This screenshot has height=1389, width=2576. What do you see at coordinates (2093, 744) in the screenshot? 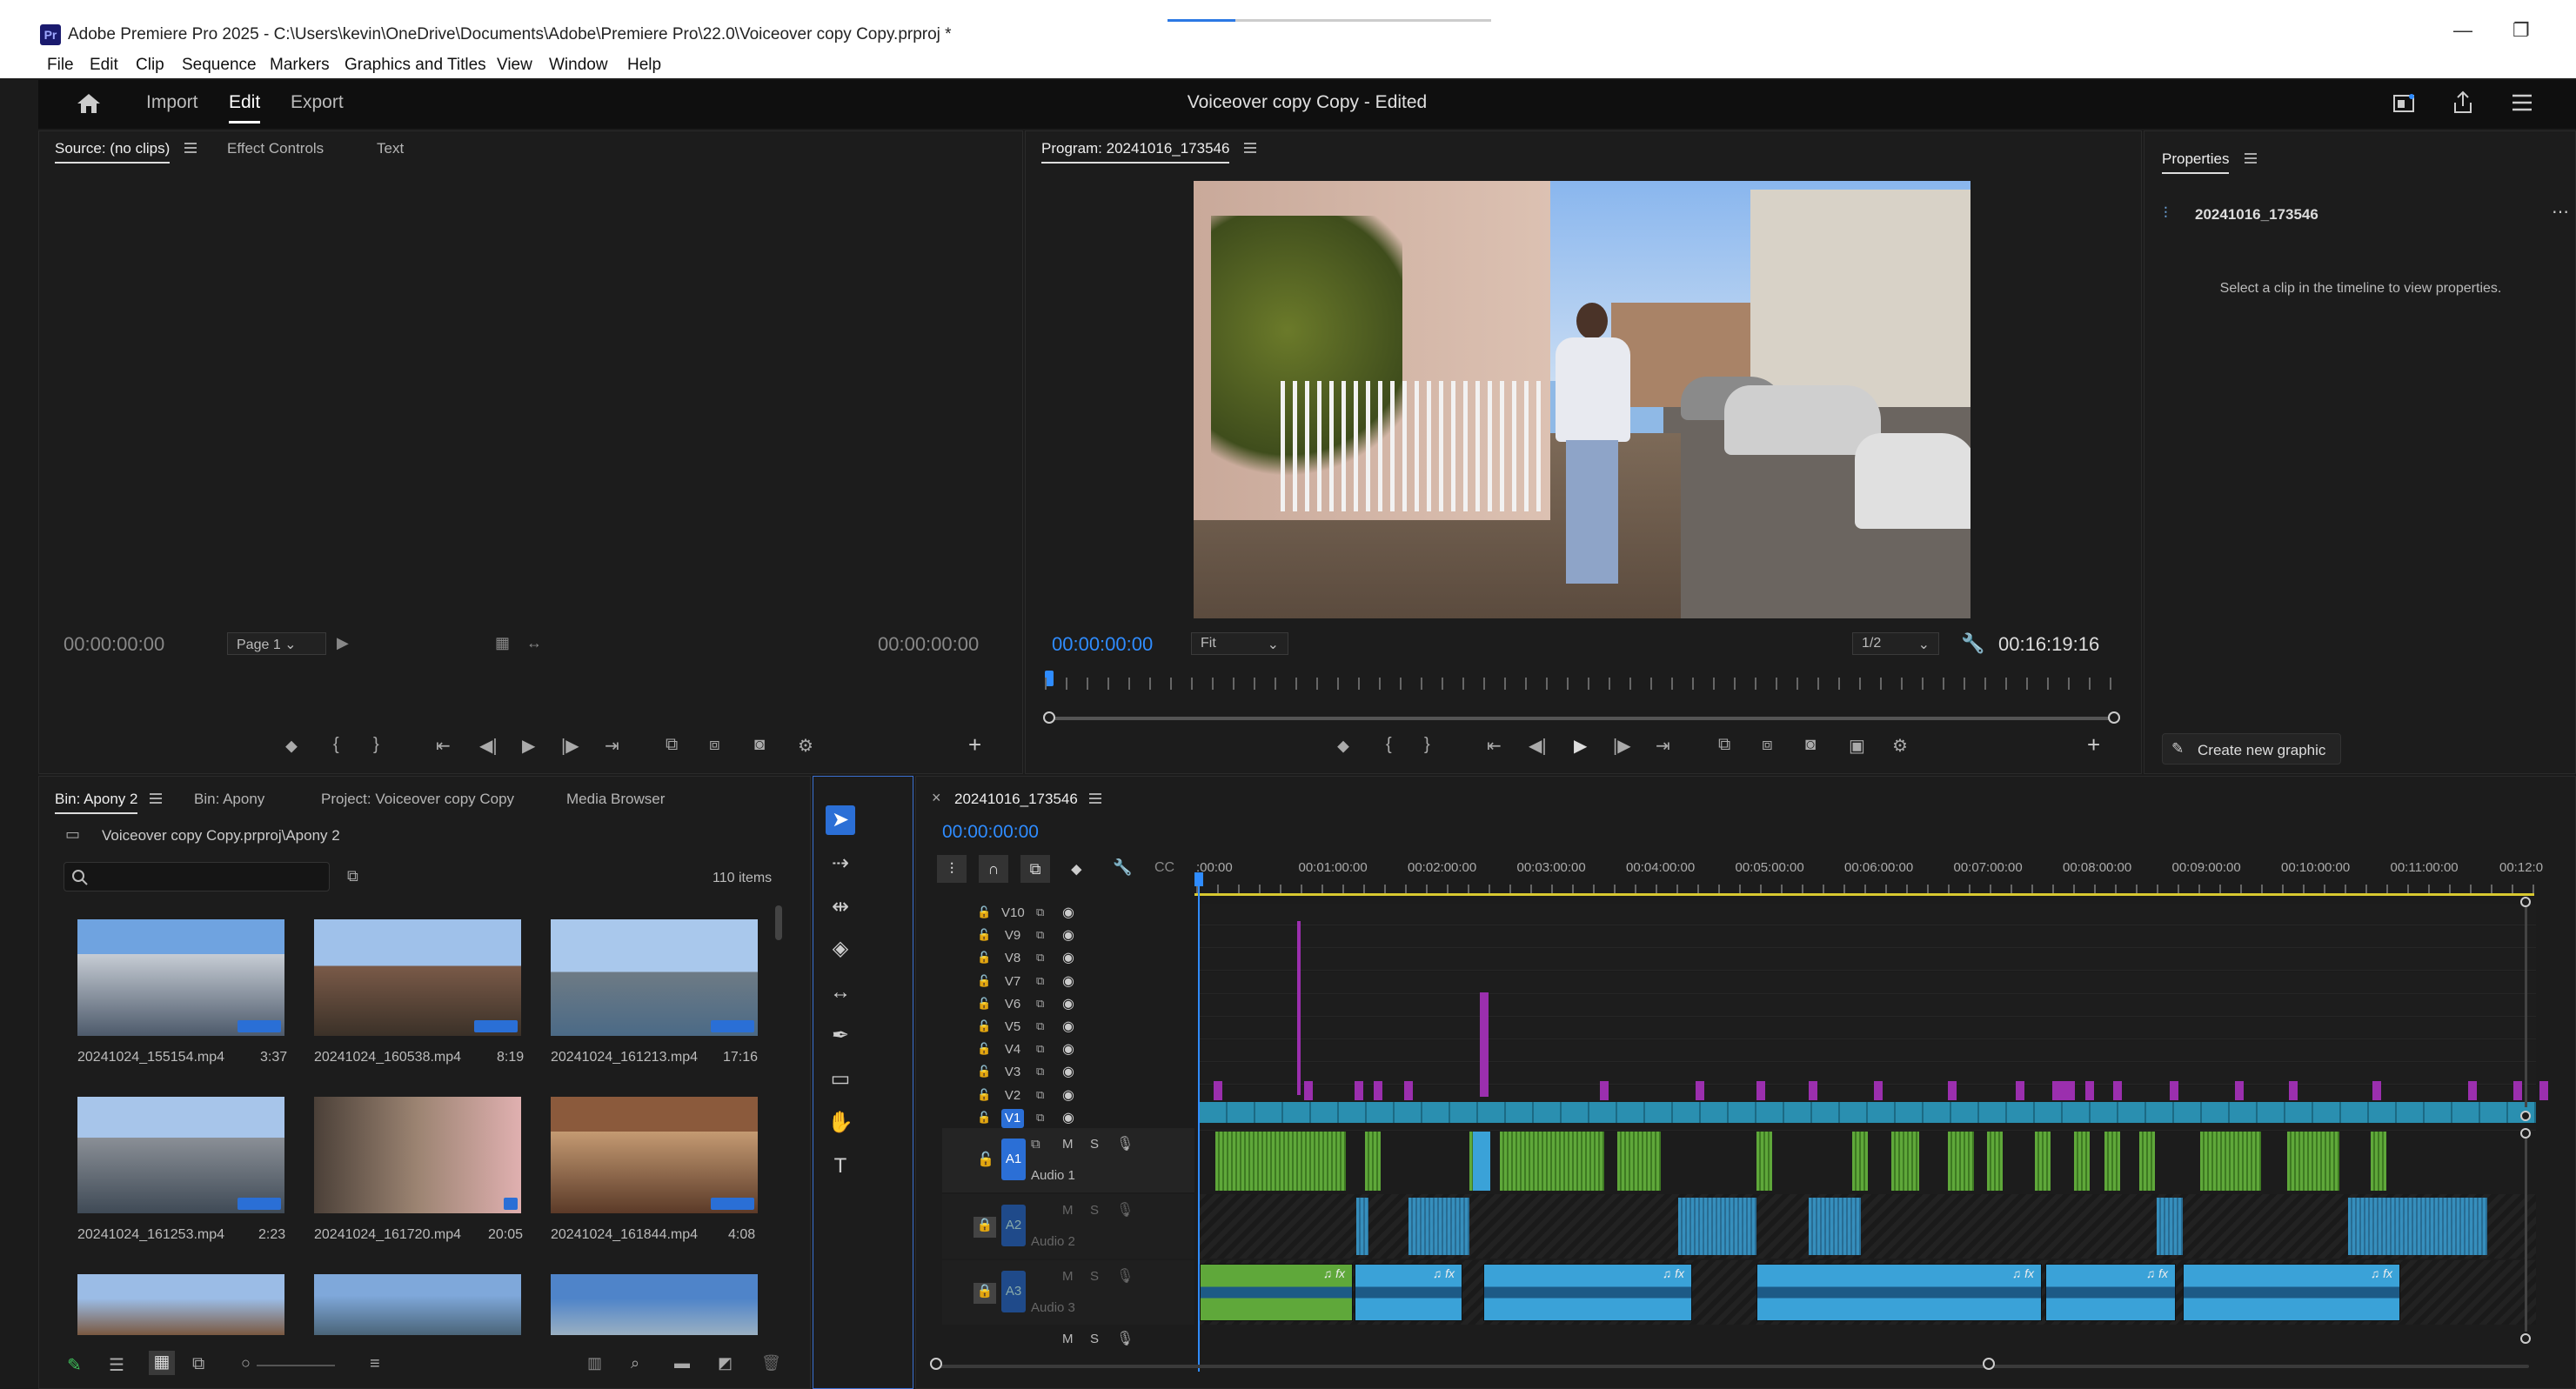
I see `add-button-icon: +` at bounding box center [2093, 744].